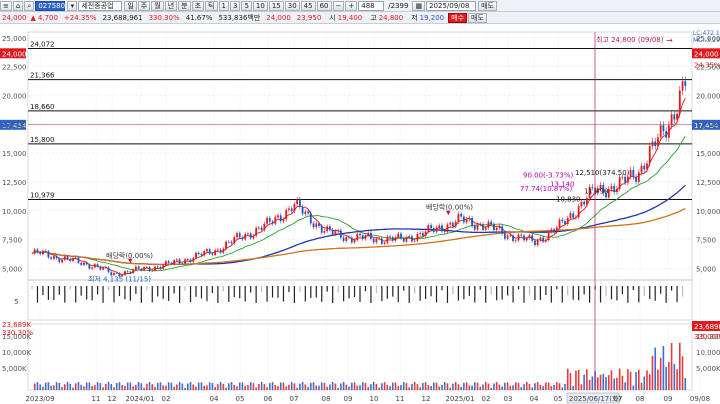 The height and width of the screenshot is (404, 720). What do you see at coordinates (50, 5) in the screenshot?
I see `stock-code-field: 027580` at bounding box center [50, 5].